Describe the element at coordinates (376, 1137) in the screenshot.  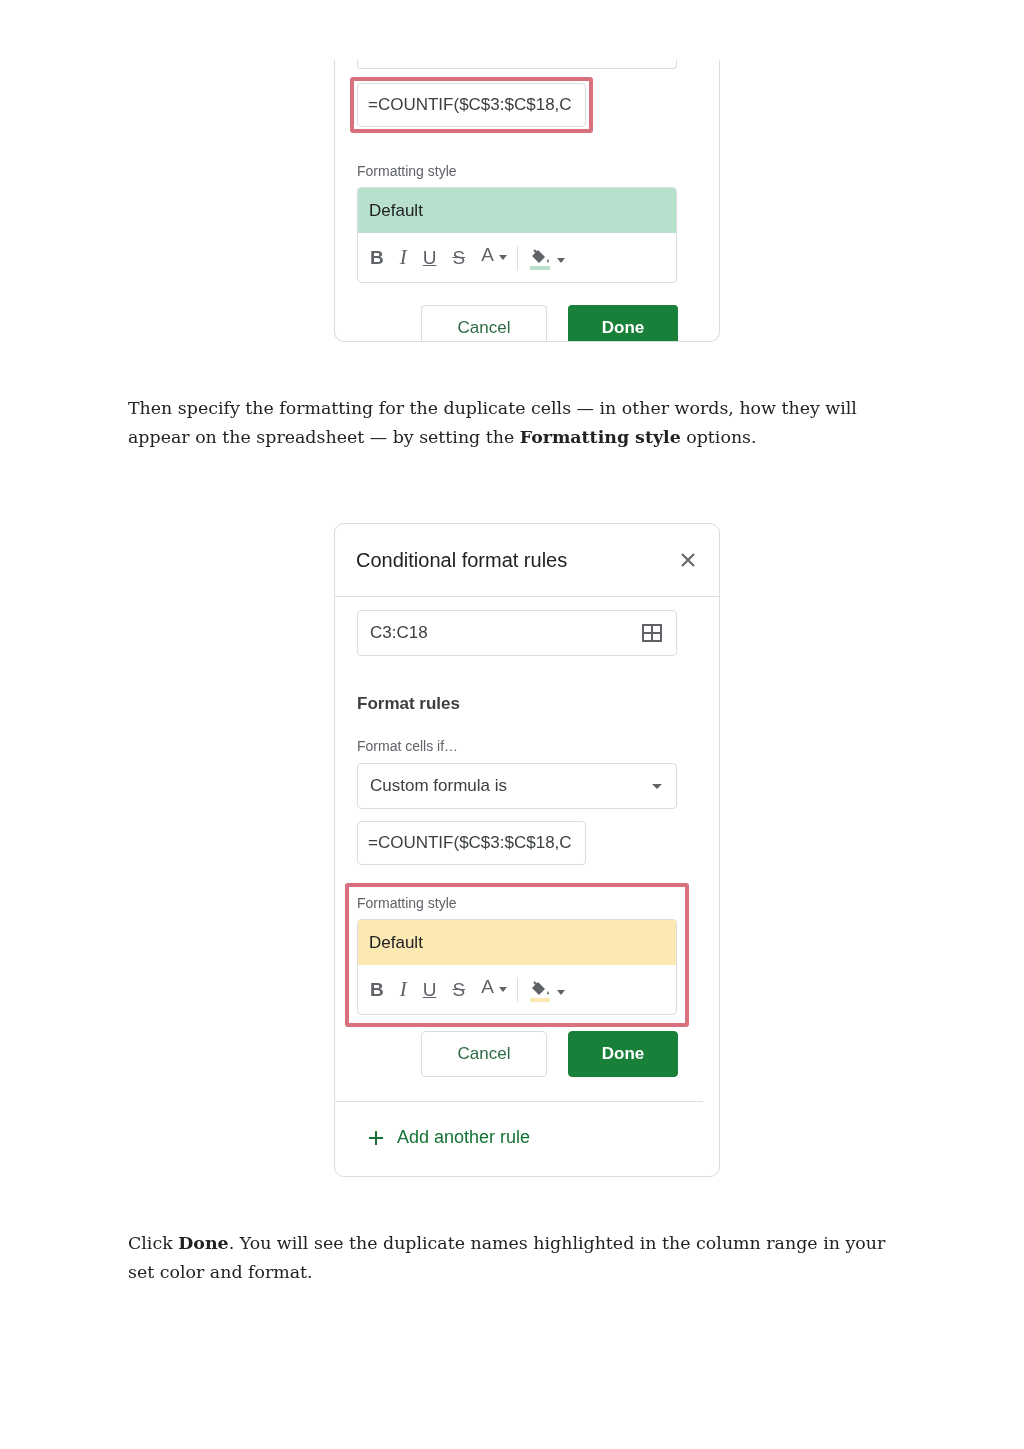
I see `plus-icon` at that location.